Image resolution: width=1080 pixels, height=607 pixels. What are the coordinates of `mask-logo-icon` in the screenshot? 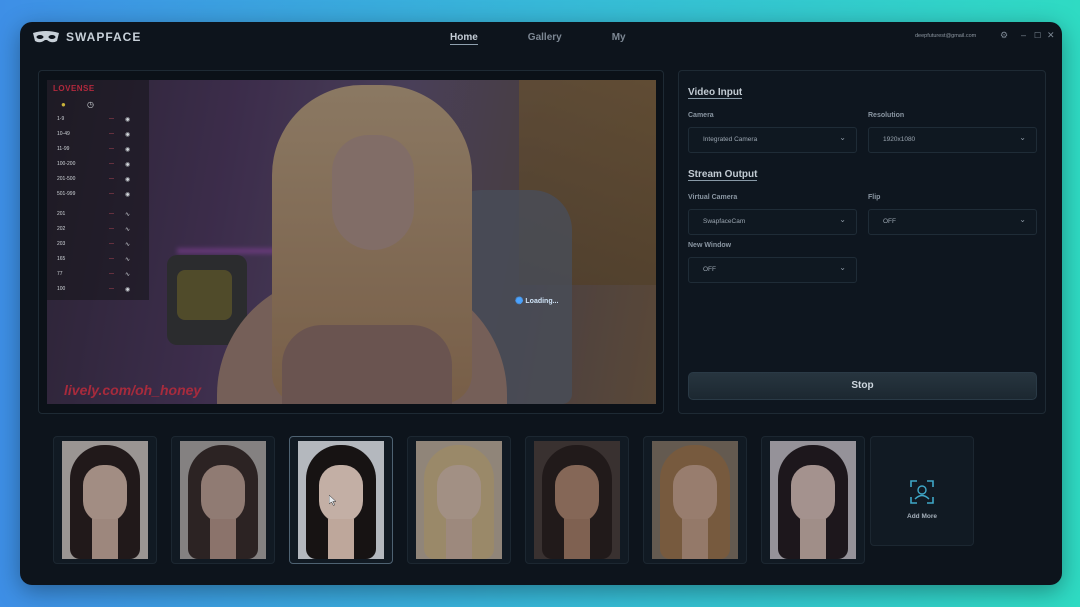 It's located at (46, 36).